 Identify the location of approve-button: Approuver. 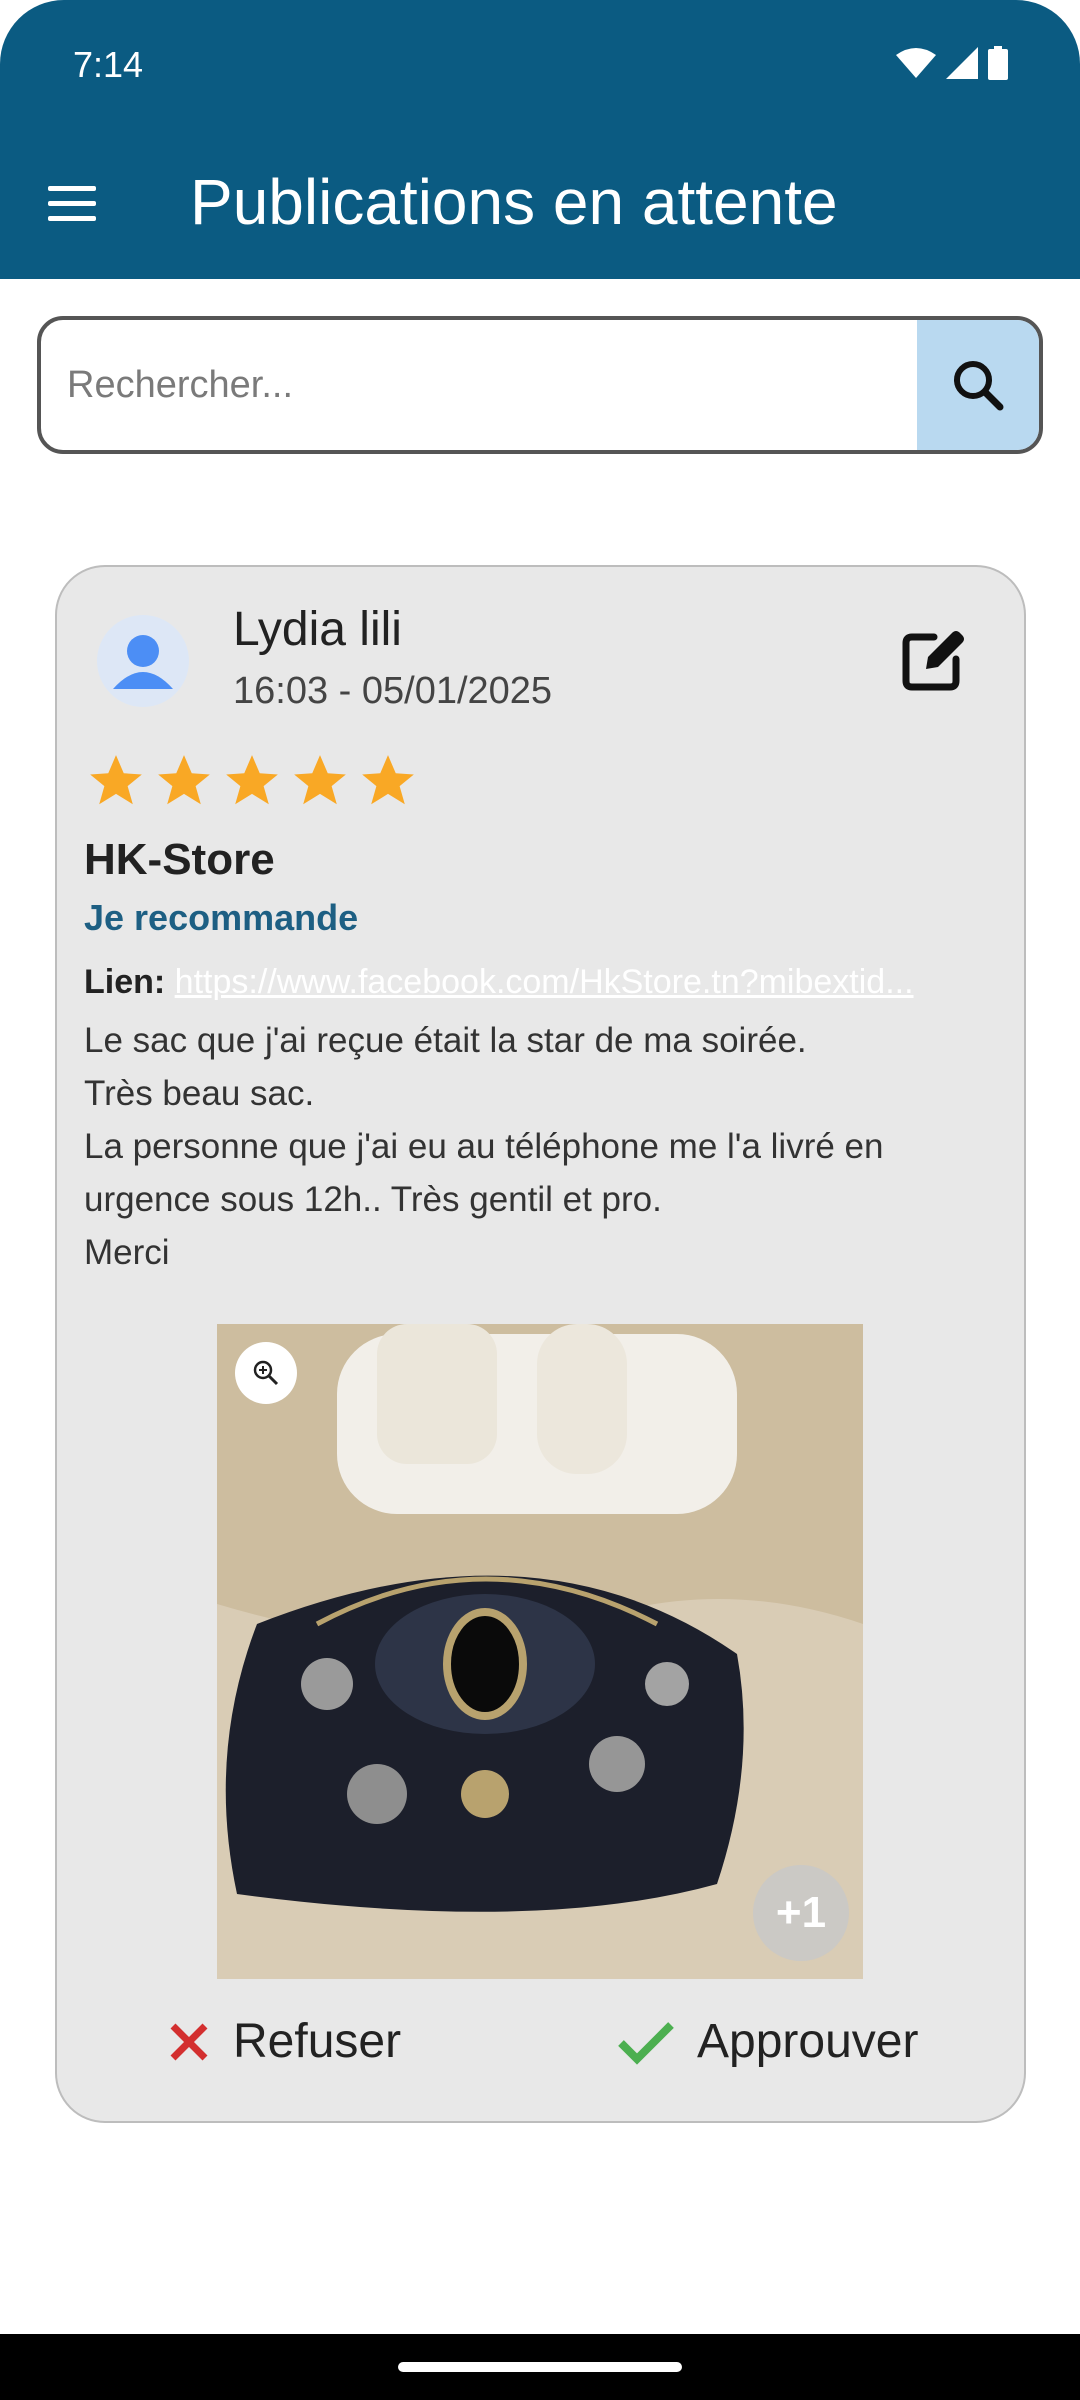
(767, 2041).